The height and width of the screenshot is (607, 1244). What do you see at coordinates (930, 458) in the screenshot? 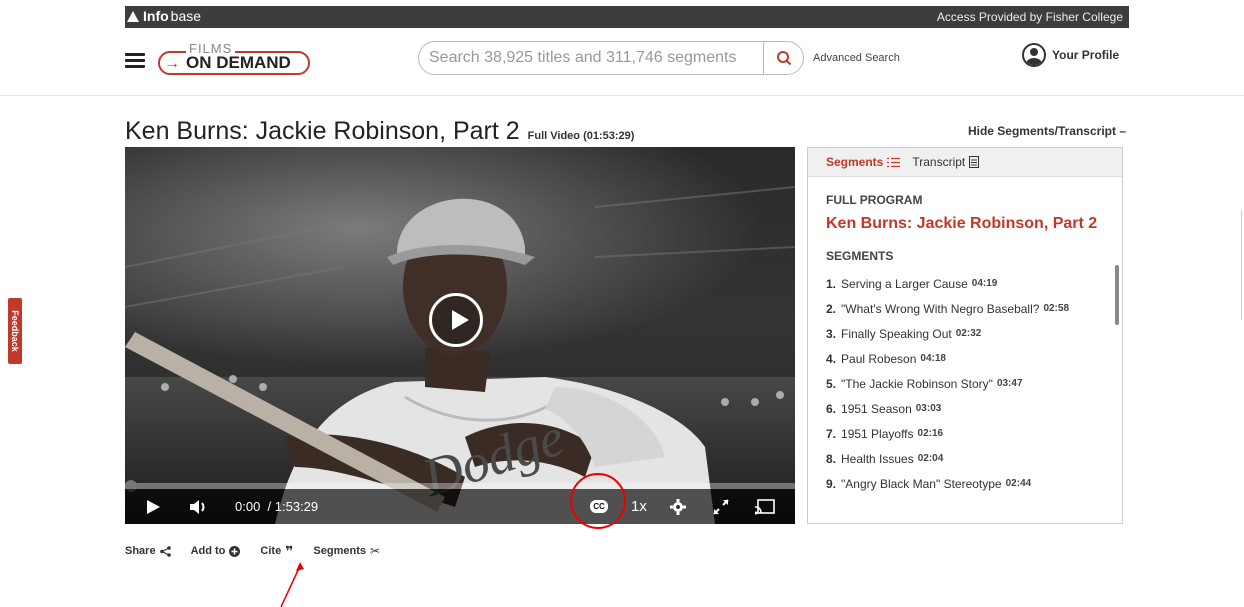
I see `segment-duration: 02:04` at bounding box center [930, 458].